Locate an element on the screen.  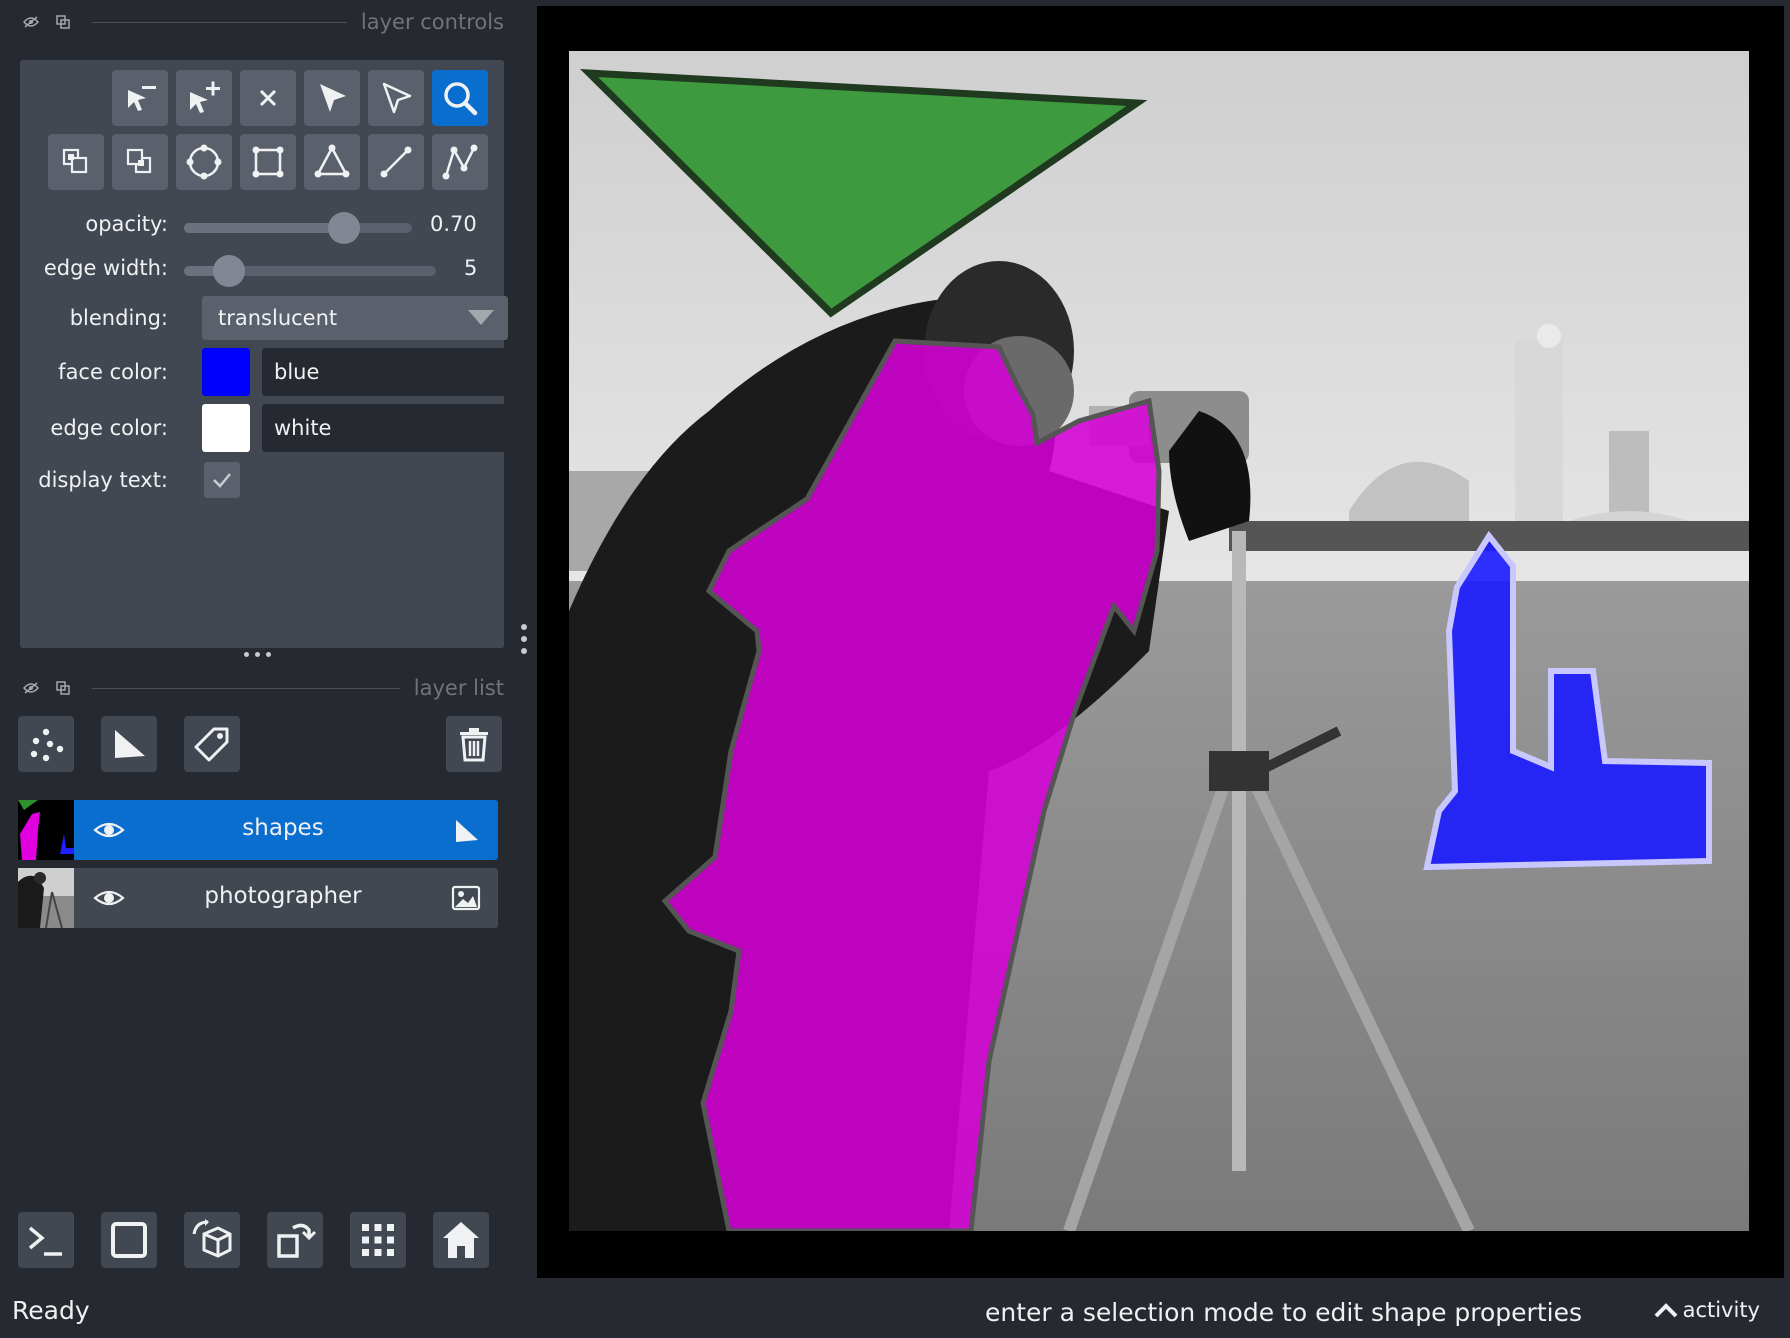
face-color-swatch is located at coordinates (226, 372).